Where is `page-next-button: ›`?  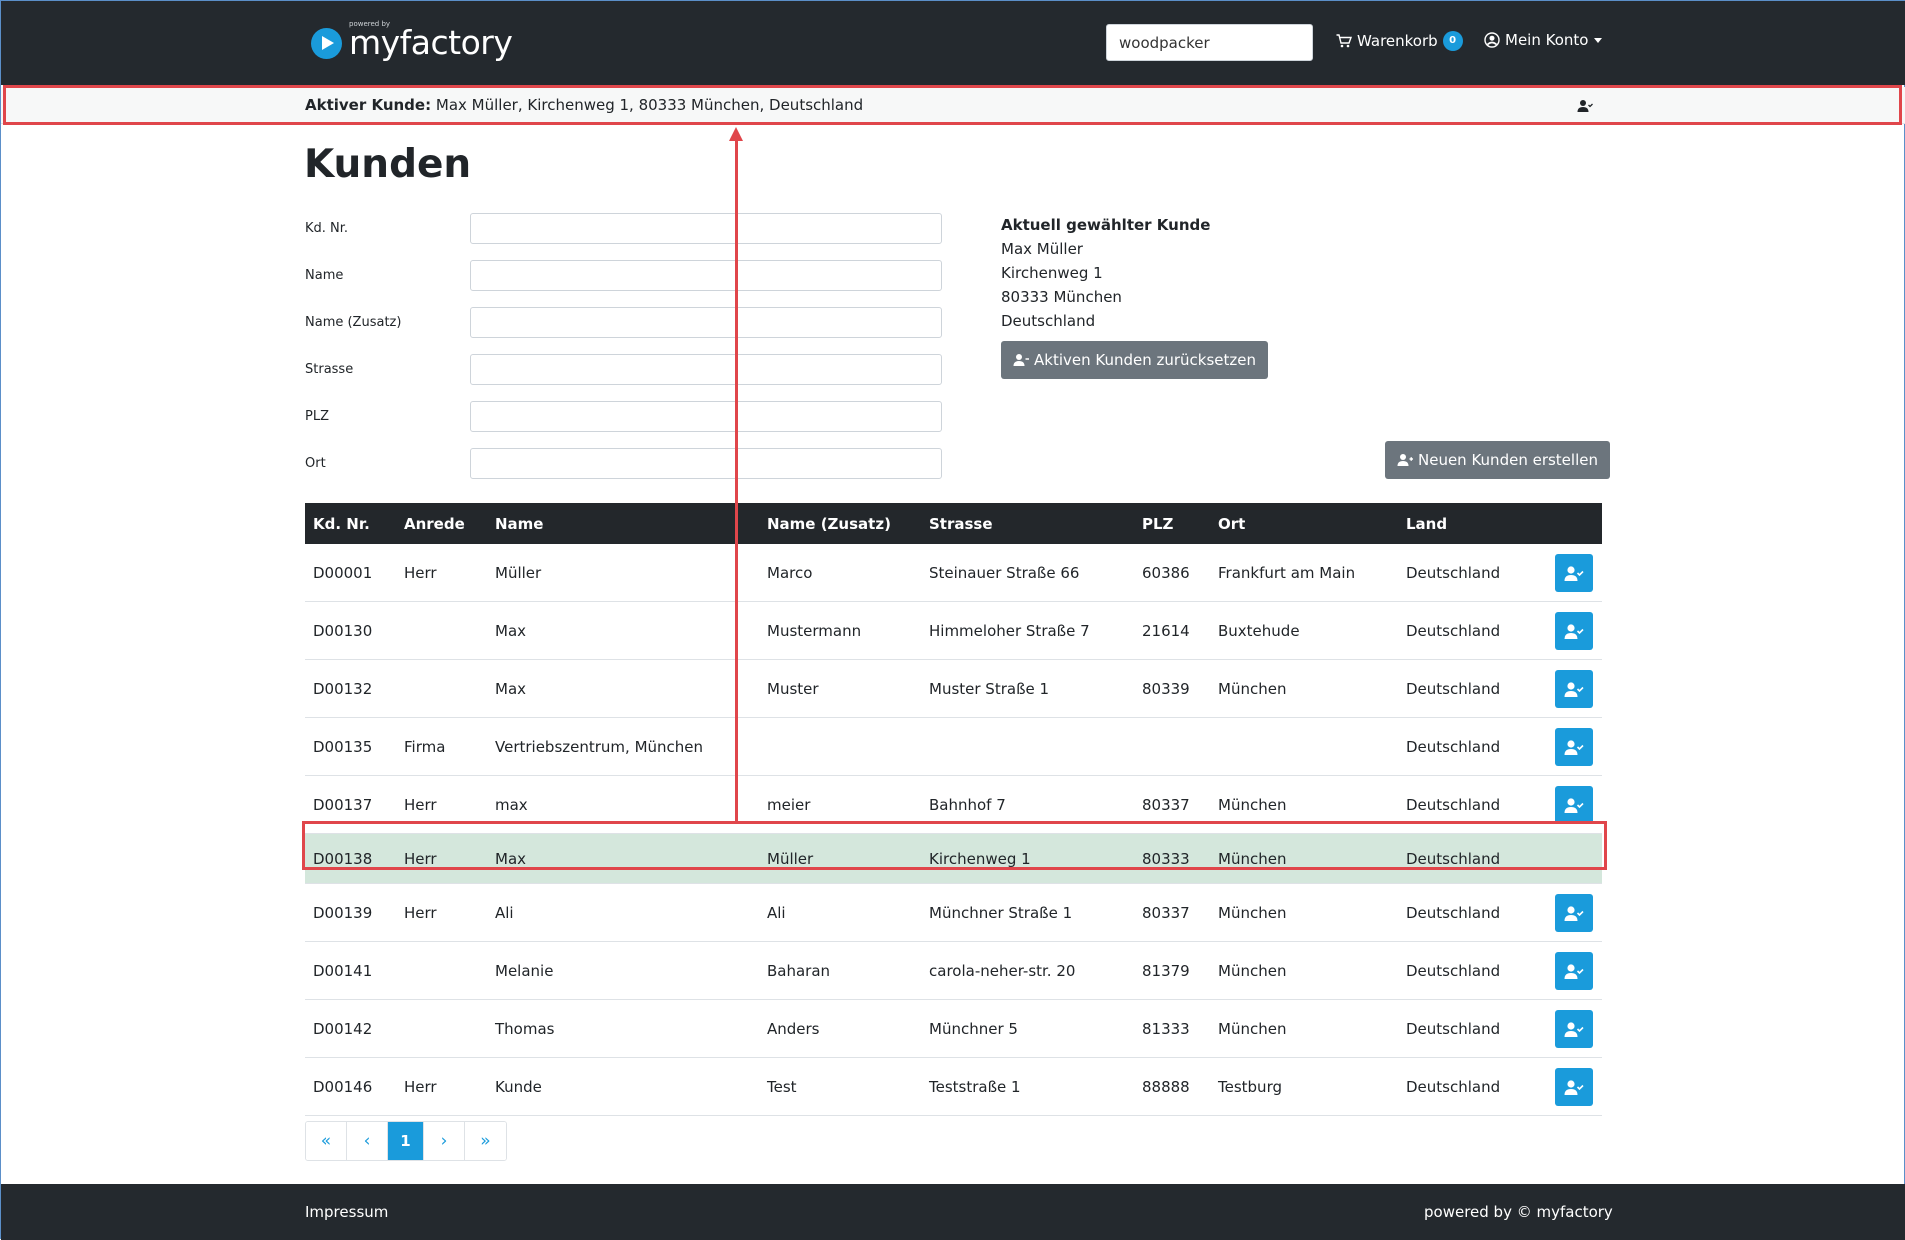 page-next-button: › is located at coordinates (444, 1141).